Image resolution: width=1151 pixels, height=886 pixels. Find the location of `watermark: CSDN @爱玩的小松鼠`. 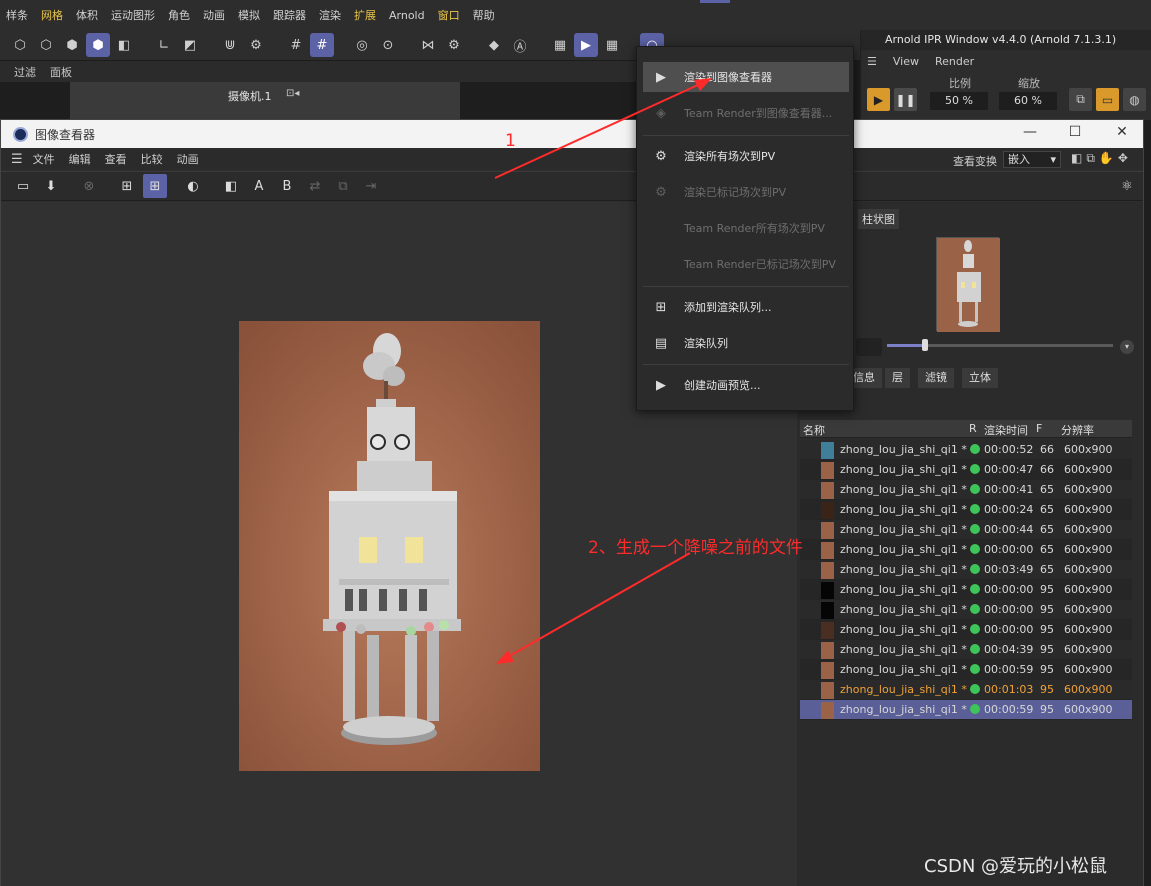

watermark: CSDN @爱玩的小松鼠 is located at coordinates (1016, 866).